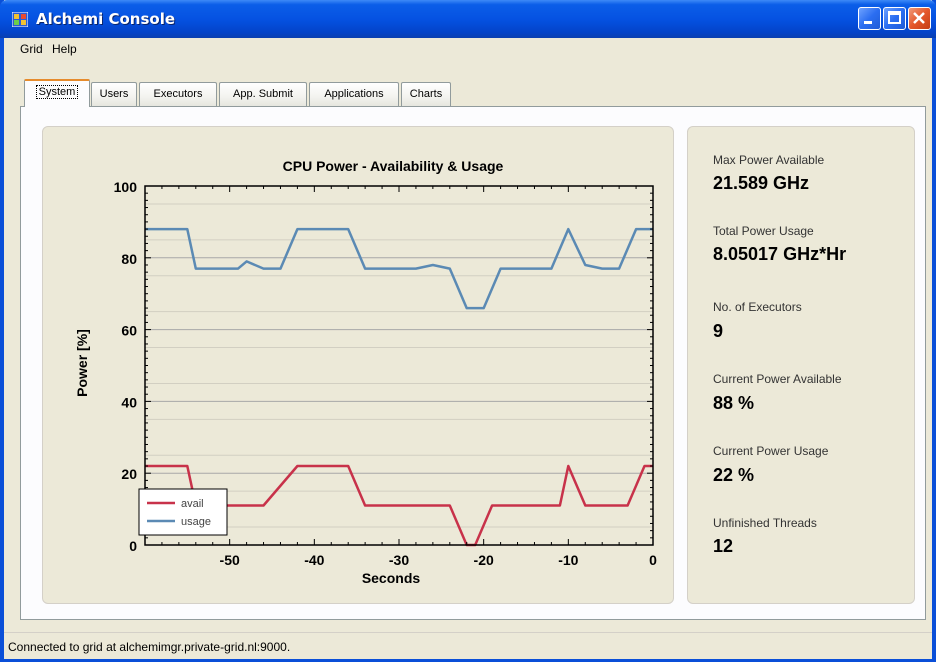 This screenshot has width=936, height=662. I want to click on tab-system-label: System, so click(57, 92).